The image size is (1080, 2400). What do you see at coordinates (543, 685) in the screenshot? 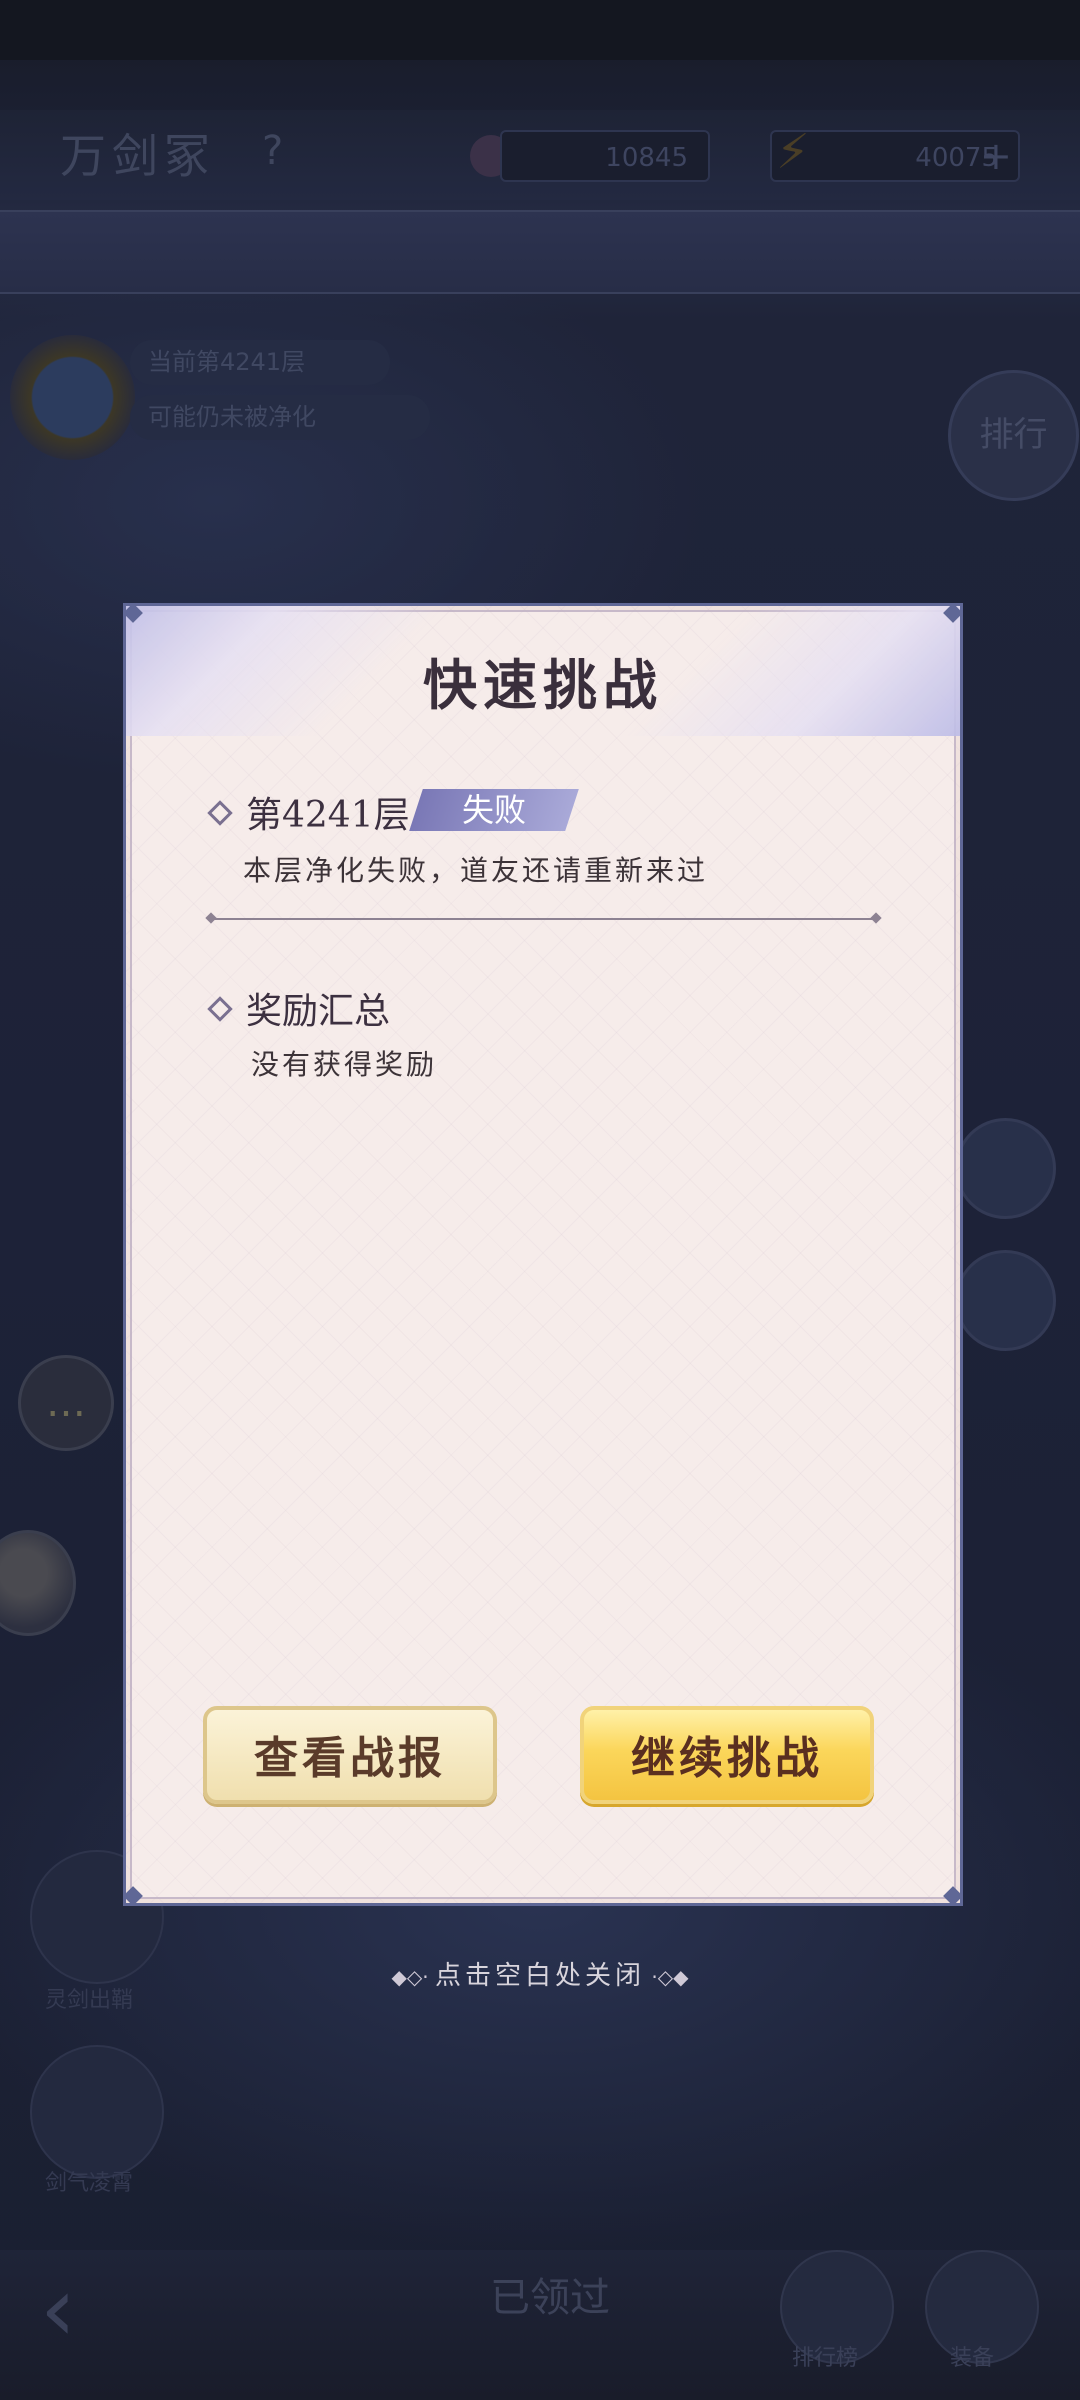
I see `dialog-title: 快速挑战` at bounding box center [543, 685].